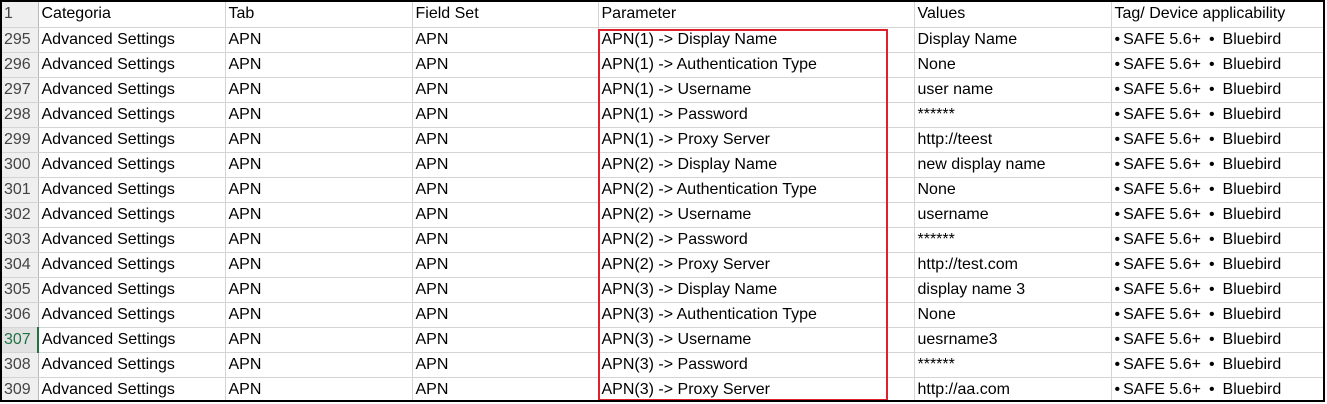 This screenshot has height=404, width=1327. I want to click on cell-parameter: APN(2) -> Password, so click(756, 240).